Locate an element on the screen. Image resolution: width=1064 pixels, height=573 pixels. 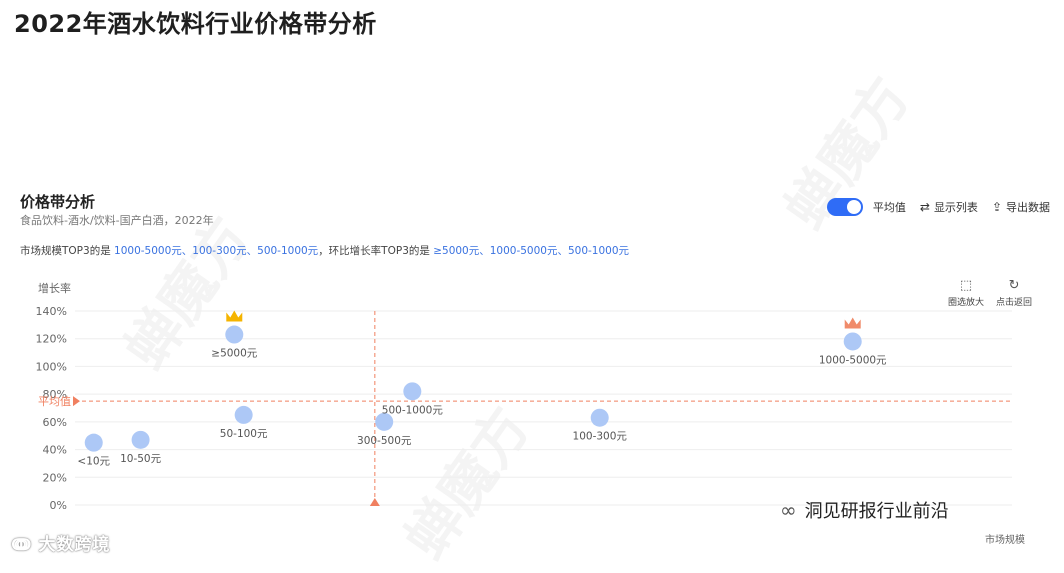
export-data-label: 导出数据 is located at coordinates (1028, 207).